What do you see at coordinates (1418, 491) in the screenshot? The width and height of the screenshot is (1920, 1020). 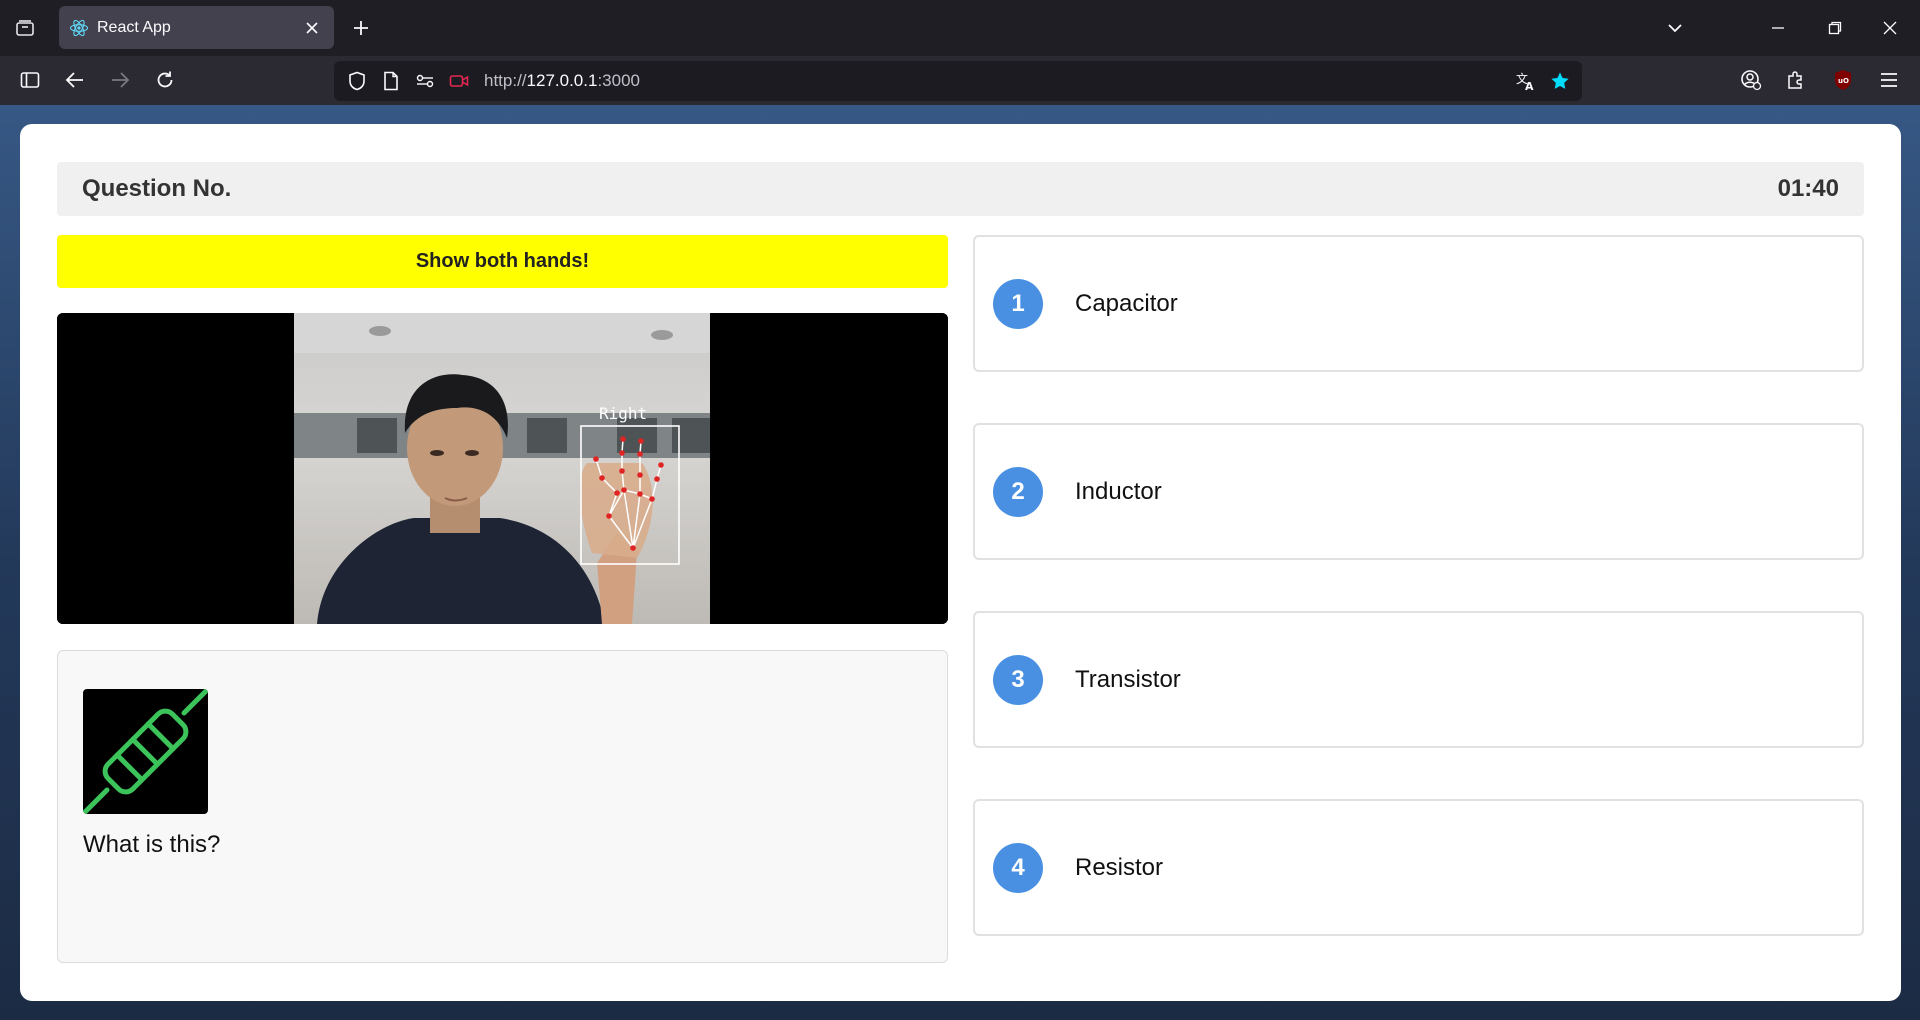 I see `answer-option-2: 2 Inductor` at bounding box center [1418, 491].